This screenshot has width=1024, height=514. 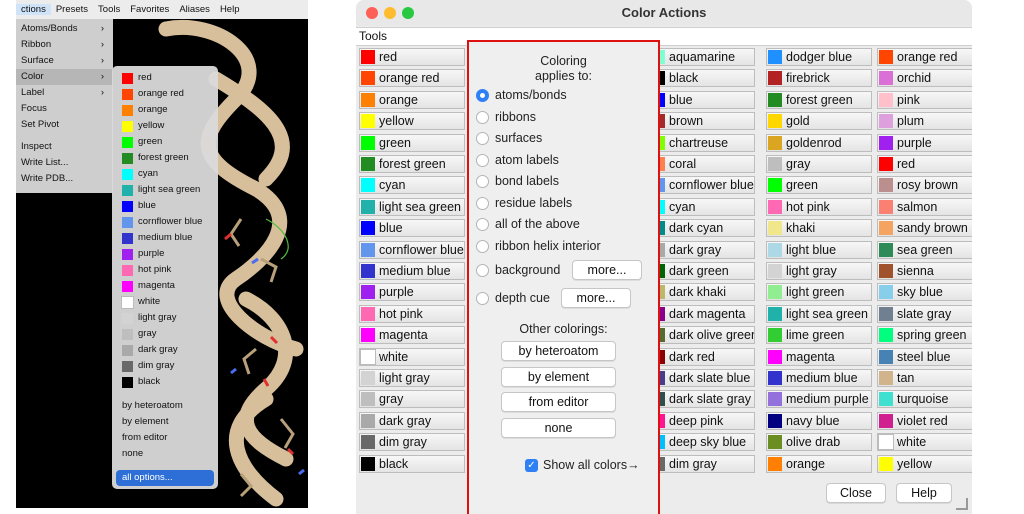 What do you see at coordinates (165, 222) in the screenshot?
I see `submenu-item-cornflower-blue: cornflower blue` at bounding box center [165, 222].